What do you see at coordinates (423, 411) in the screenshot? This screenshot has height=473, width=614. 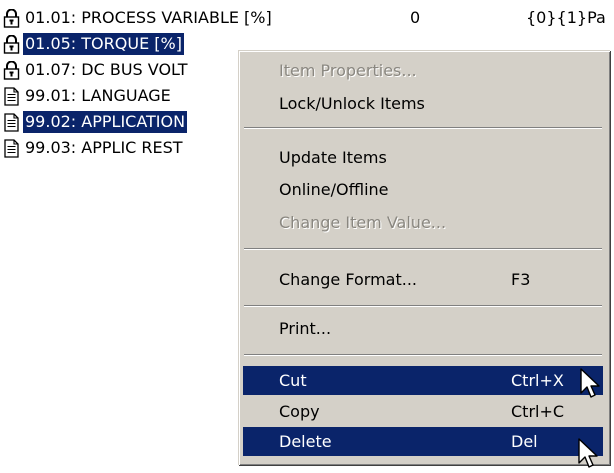 I see `menu-item-copy: Copy Ctrl+C` at bounding box center [423, 411].